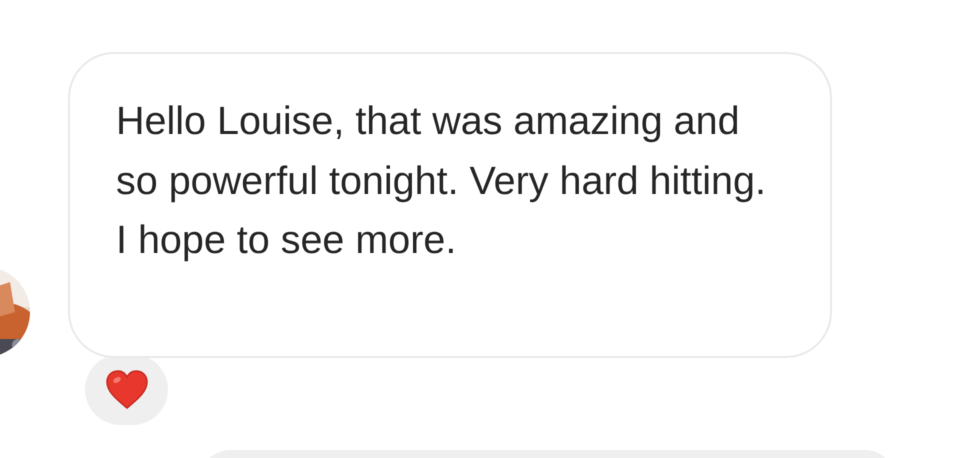 Image resolution: width=966 pixels, height=458 pixels. Describe the element at coordinates (126, 390) in the screenshot. I see `heart-icon` at that location.